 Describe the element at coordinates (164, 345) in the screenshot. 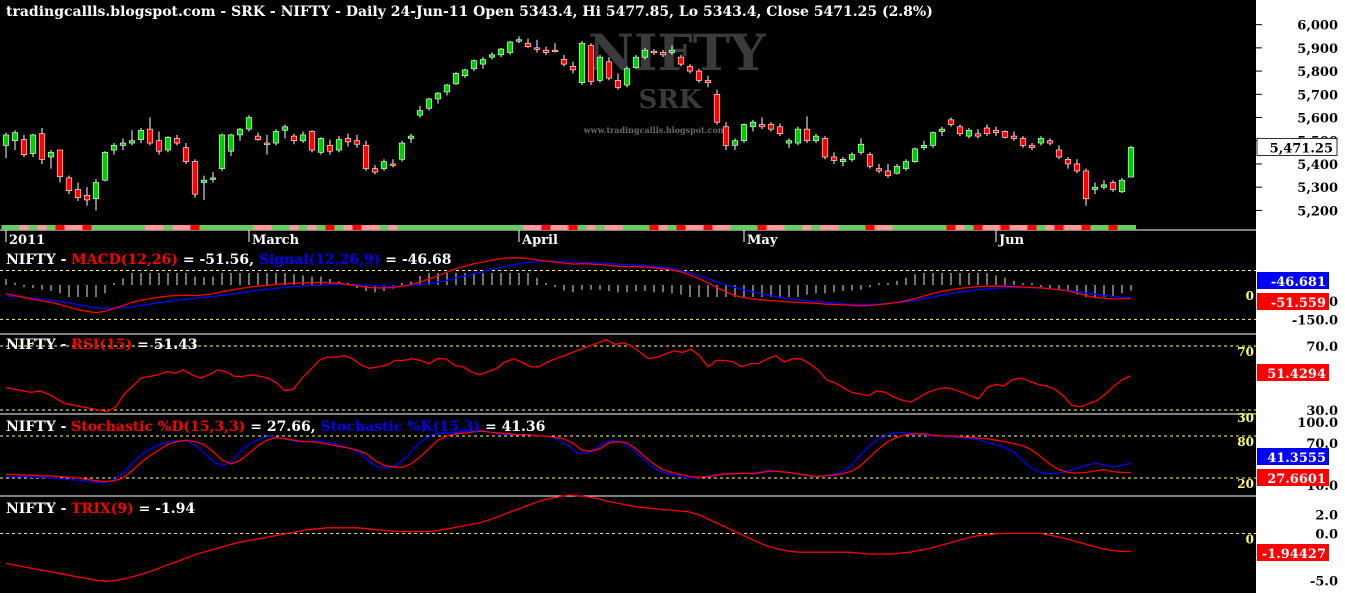

I see `panel-title-part: = 51.43` at that location.